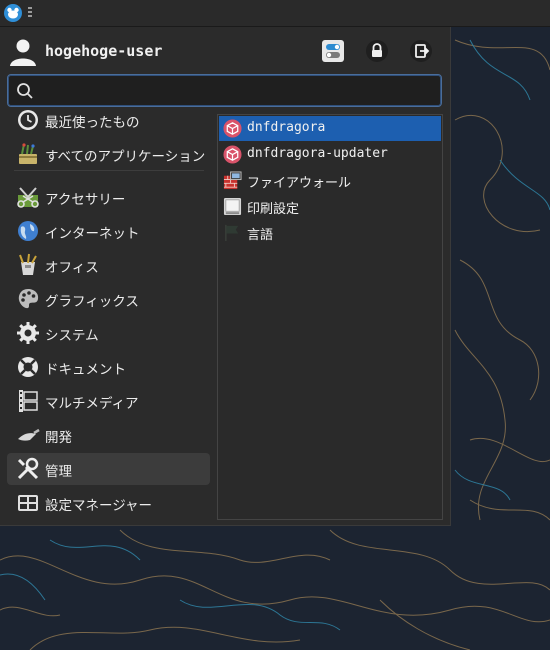 This screenshot has height=650, width=550. I want to click on gear-icon, so click(28, 333).